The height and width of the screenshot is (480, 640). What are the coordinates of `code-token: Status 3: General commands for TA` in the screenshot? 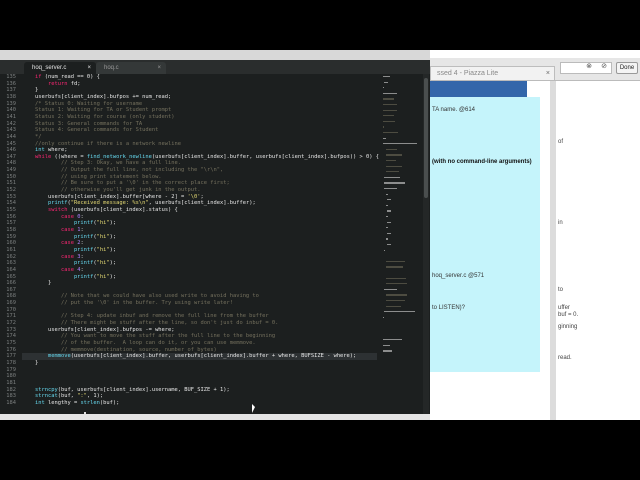 It's located at (82, 123).